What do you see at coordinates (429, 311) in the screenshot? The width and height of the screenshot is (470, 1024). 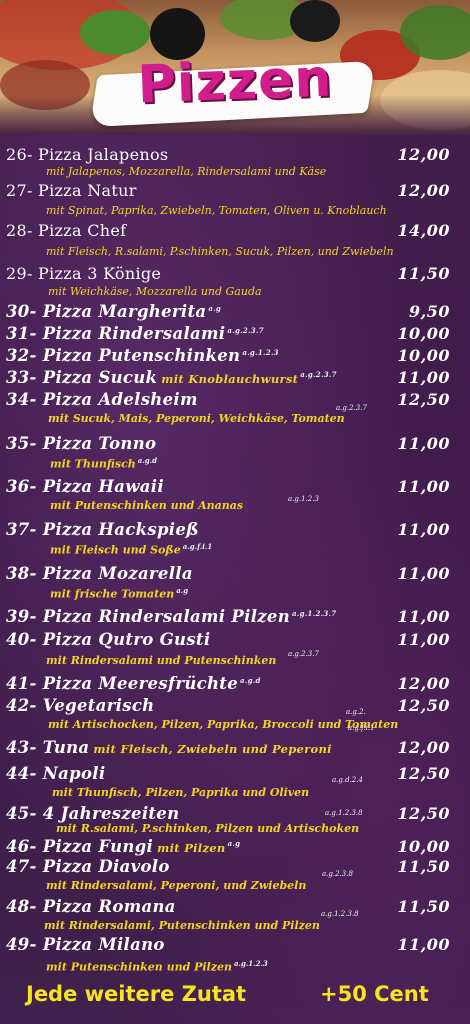 I see `menu-item-price: 9,50` at bounding box center [429, 311].